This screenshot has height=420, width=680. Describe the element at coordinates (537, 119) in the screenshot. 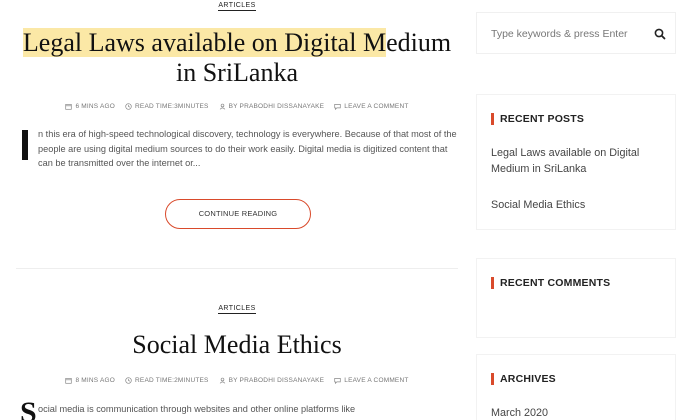

I see `recent-posts-title: RECENT POSTS` at that location.